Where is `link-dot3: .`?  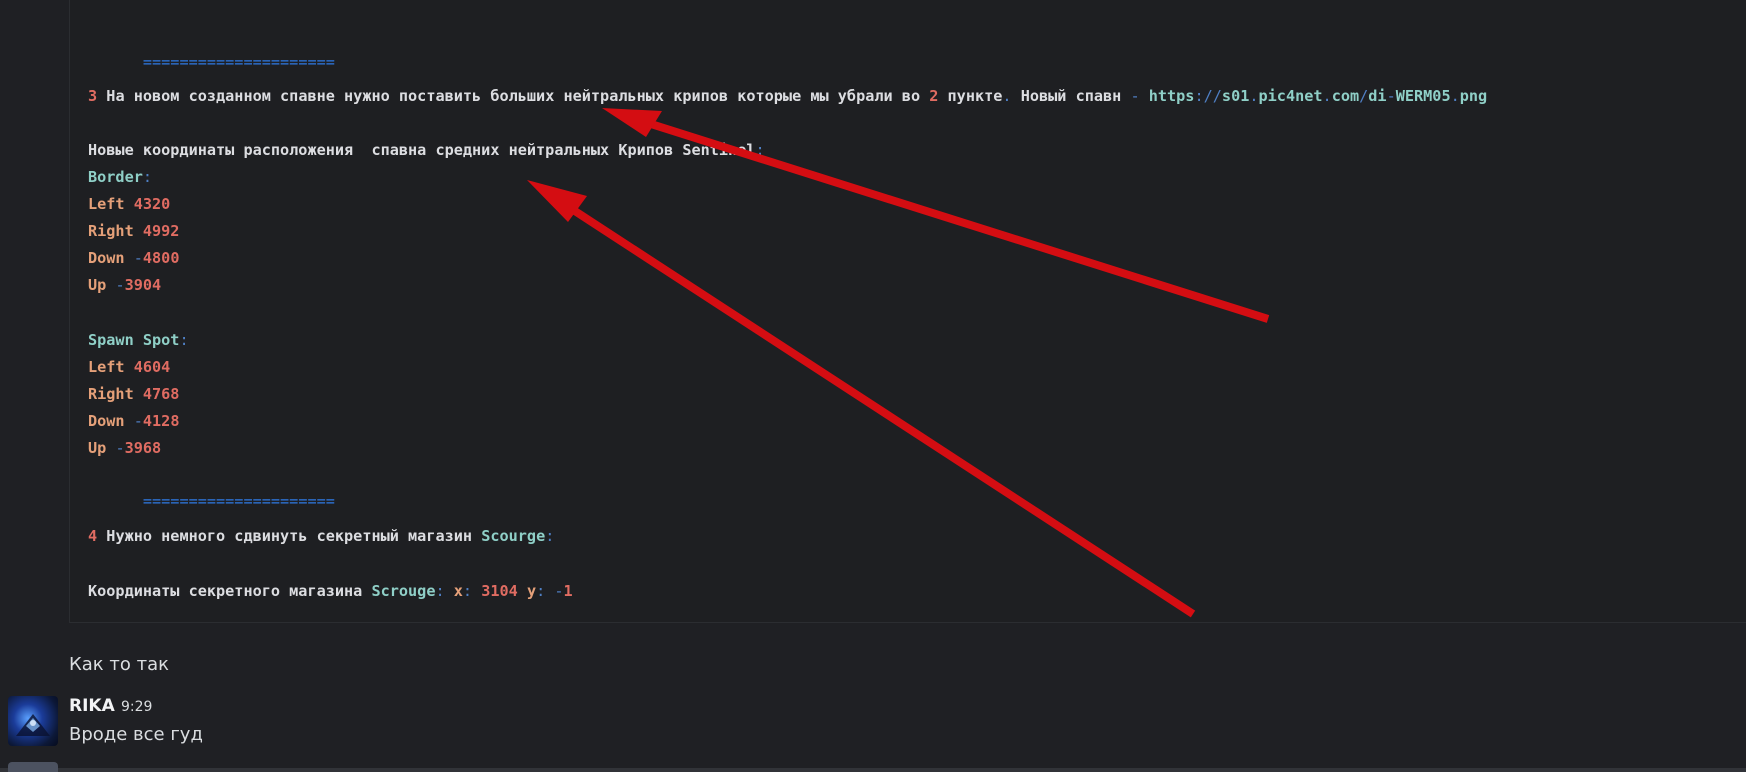
link-dot3: . is located at coordinates (1327, 96).